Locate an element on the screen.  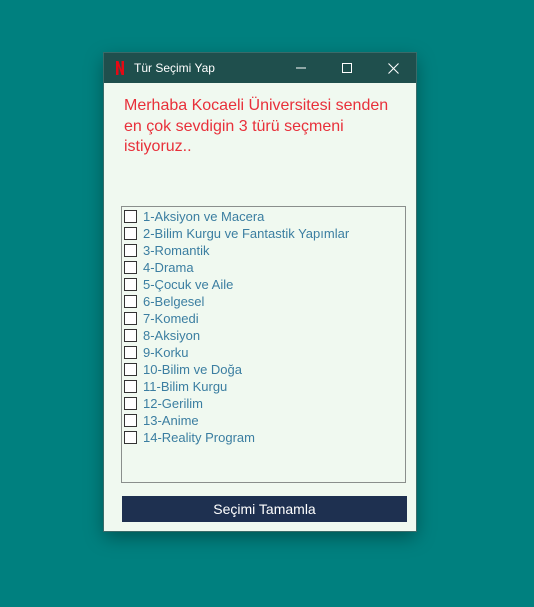
genre-label: 8-Aksiyon is located at coordinates (172, 335).